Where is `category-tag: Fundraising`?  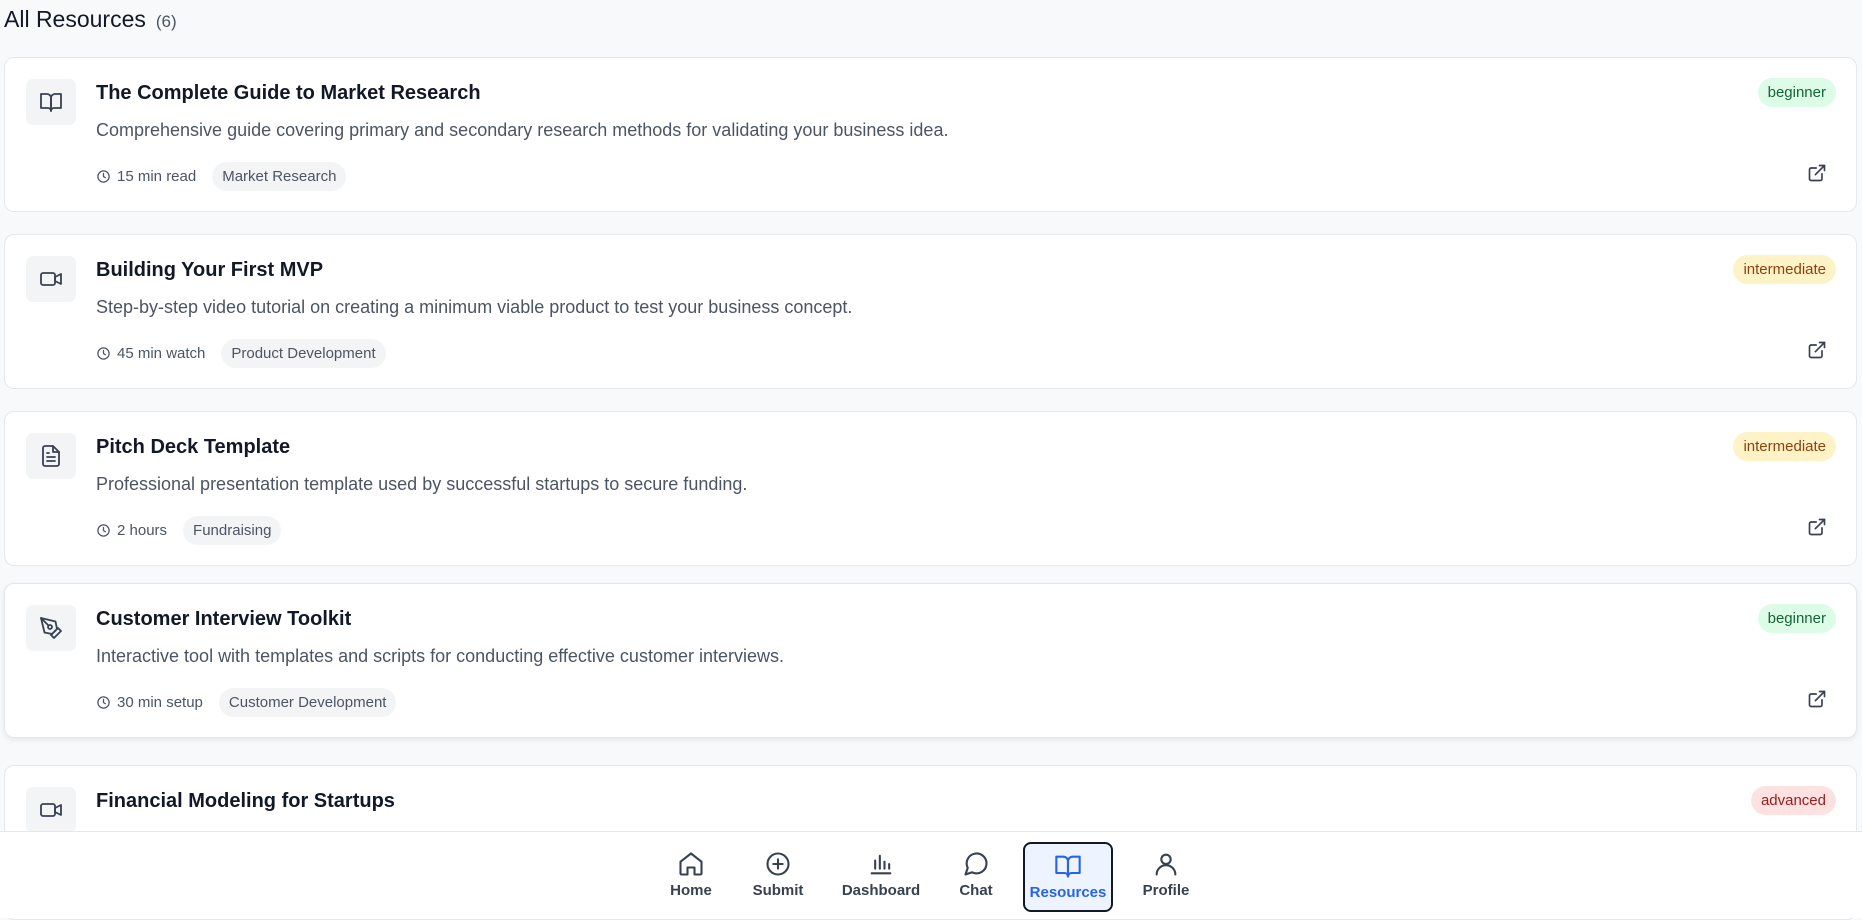 category-tag: Fundraising is located at coordinates (232, 530).